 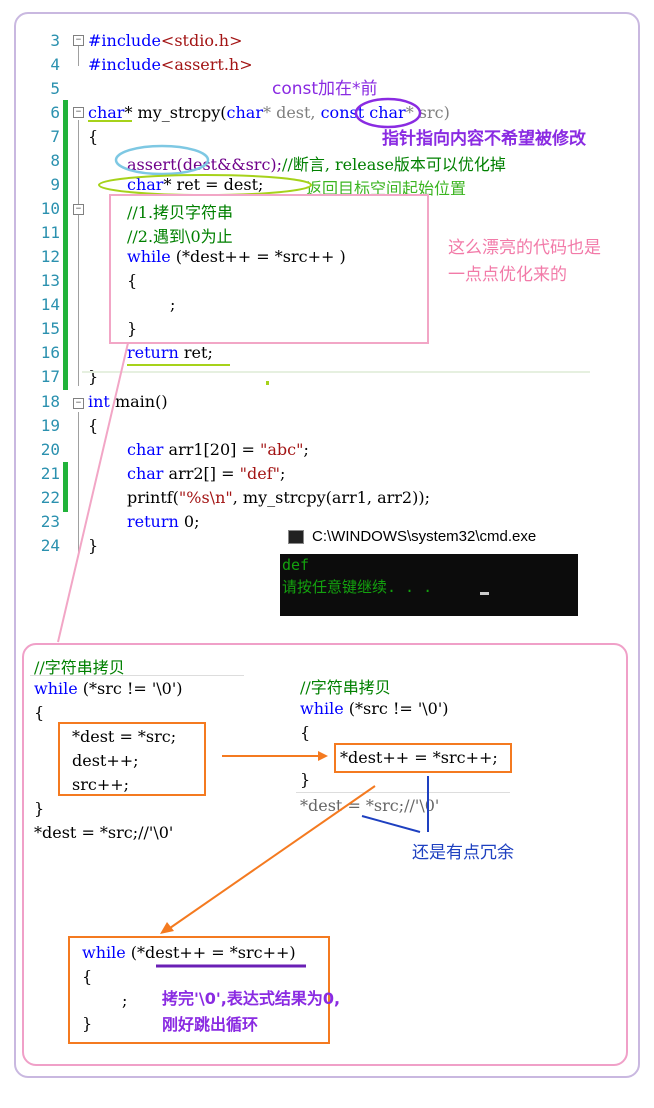 I want to click on comment: //1.拷贝字符串, so click(x=180, y=212).